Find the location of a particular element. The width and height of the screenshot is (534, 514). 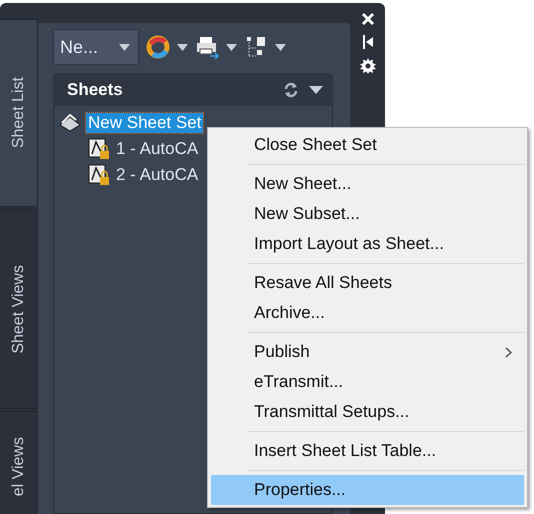

ring-icon is located at coordinates (158, 47).